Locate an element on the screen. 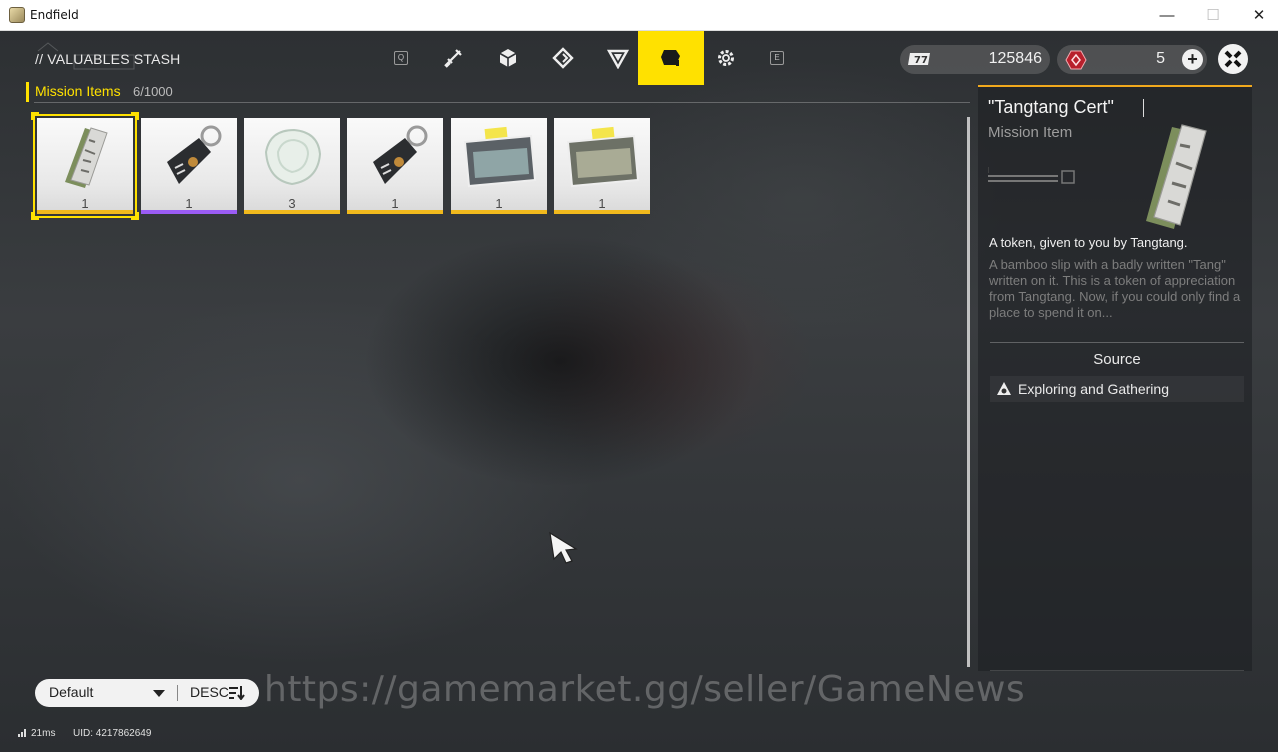 The height and width of the screenshot is (752, 1278). source-heading: Source is located at coordinates (1117, 359).